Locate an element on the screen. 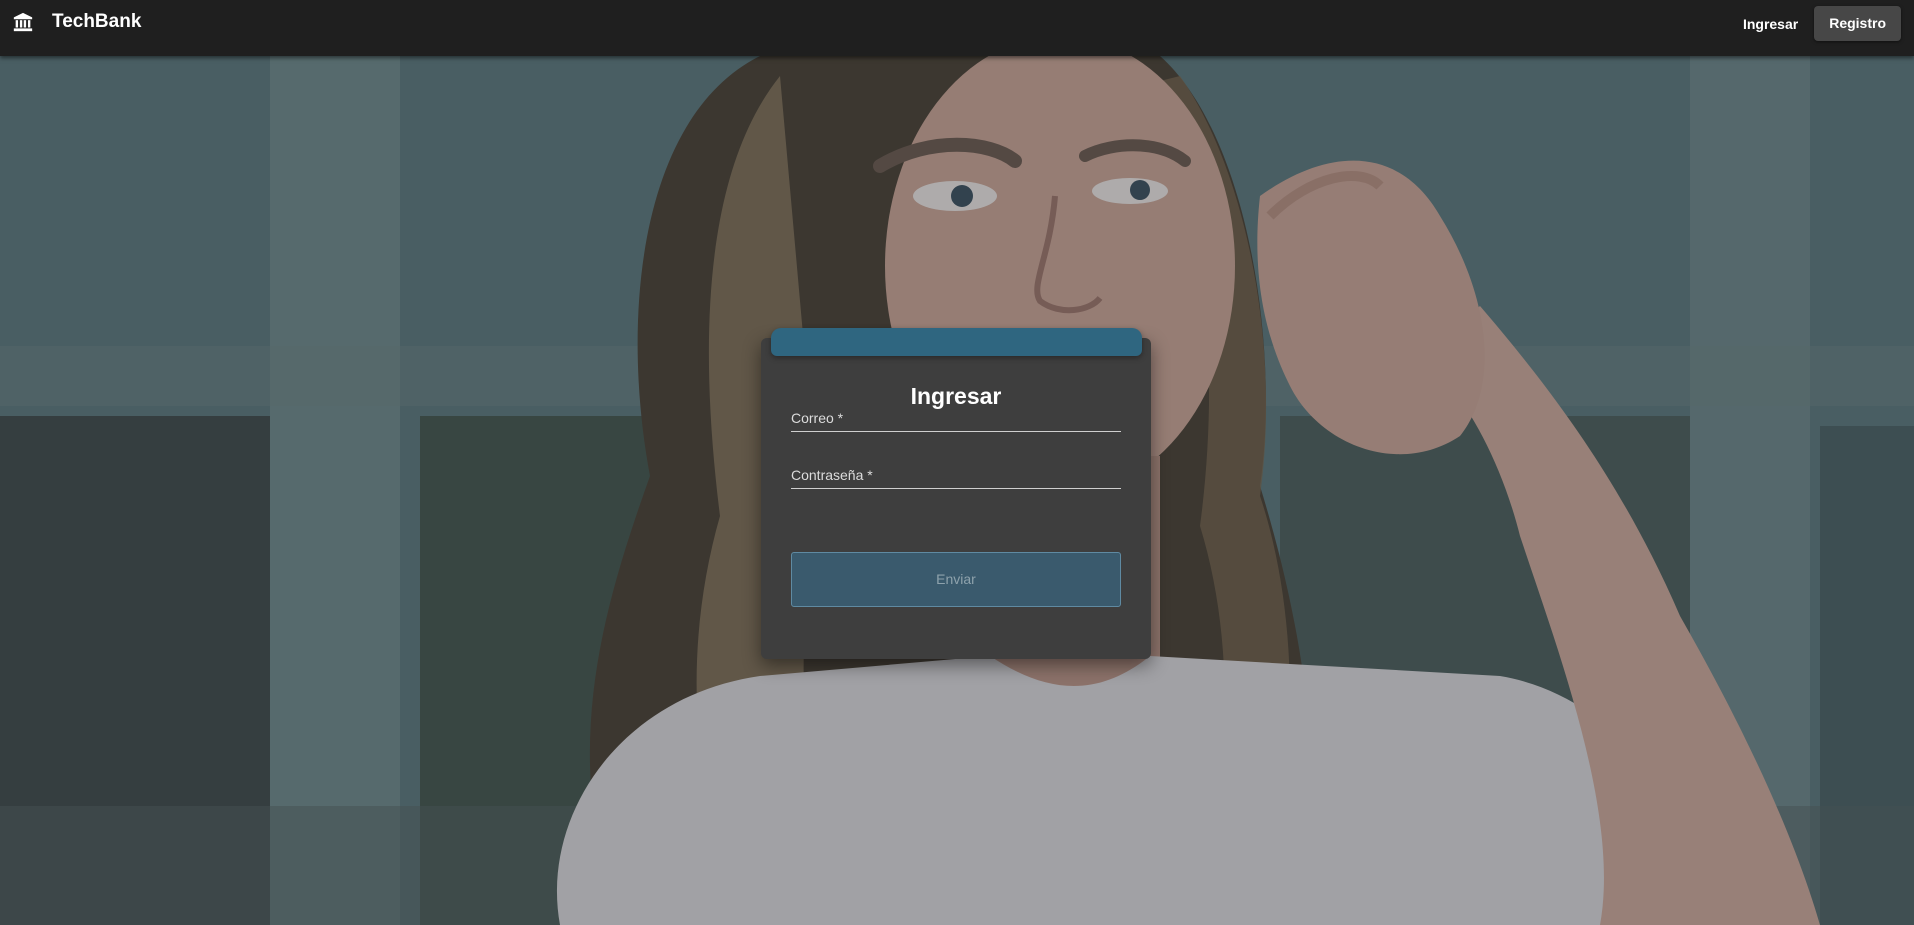 This screenshot has height=925, width=1914. register-button: Registro is located at coordinates (1857, 23).